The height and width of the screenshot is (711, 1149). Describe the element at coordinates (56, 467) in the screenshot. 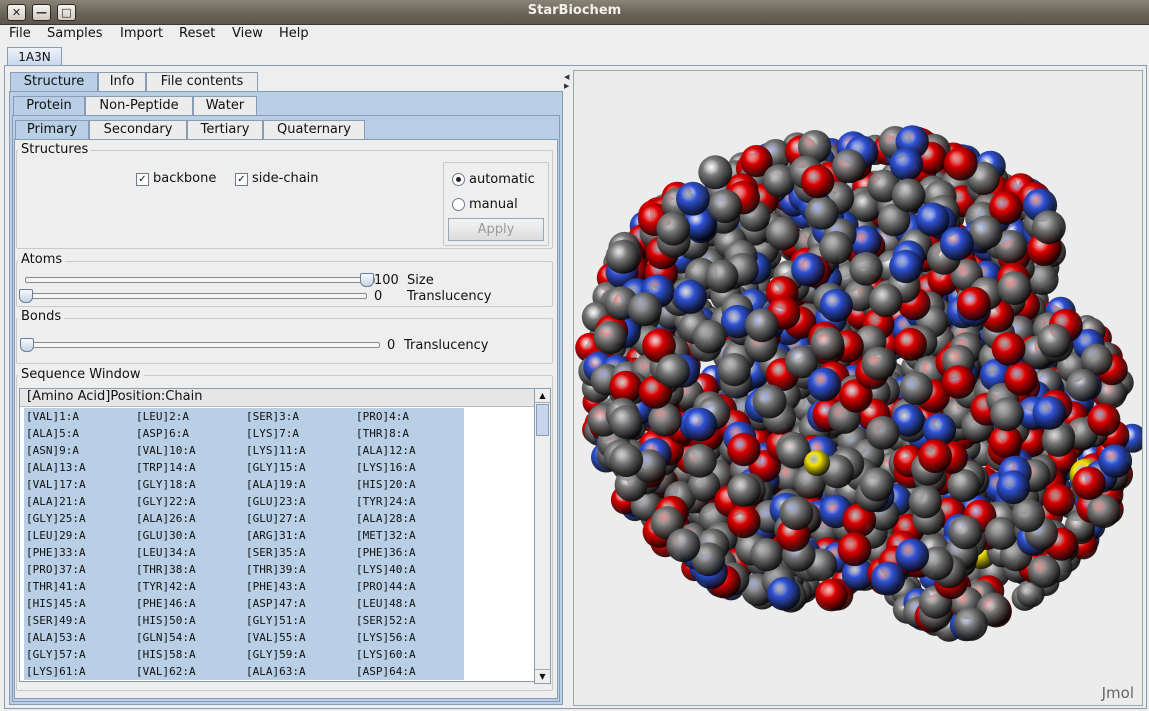

I see `residue-cell: [ALA]13:A` at that location.